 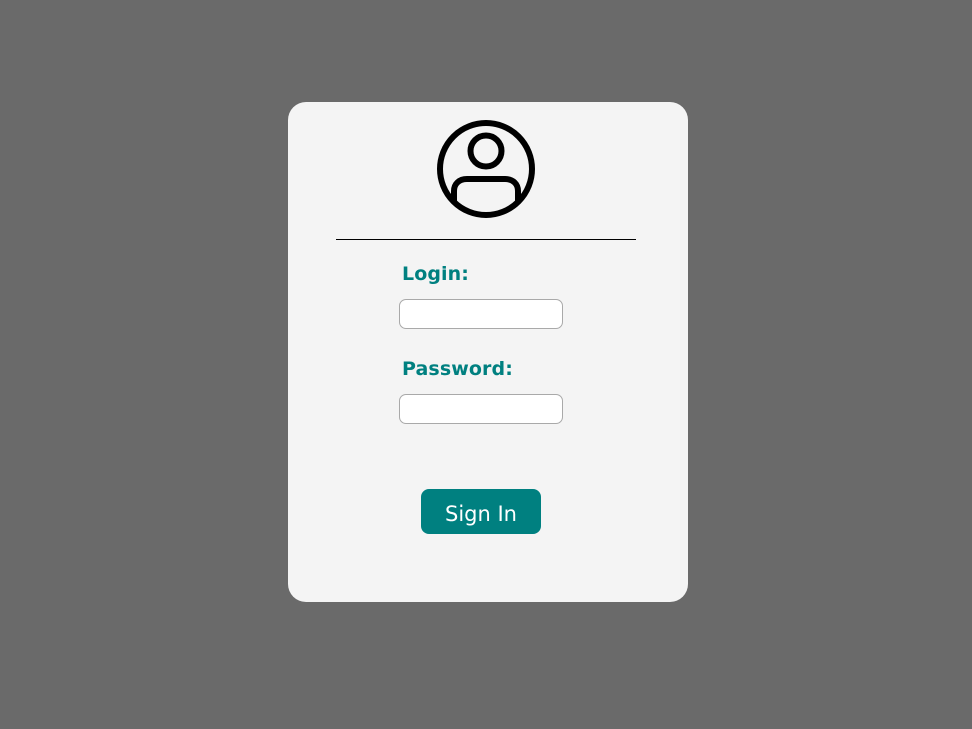 What do you see at coordinates (481, 511) in the screenshot?
I see `sign-in-button: Sign In` at bounding box center [481, 511].